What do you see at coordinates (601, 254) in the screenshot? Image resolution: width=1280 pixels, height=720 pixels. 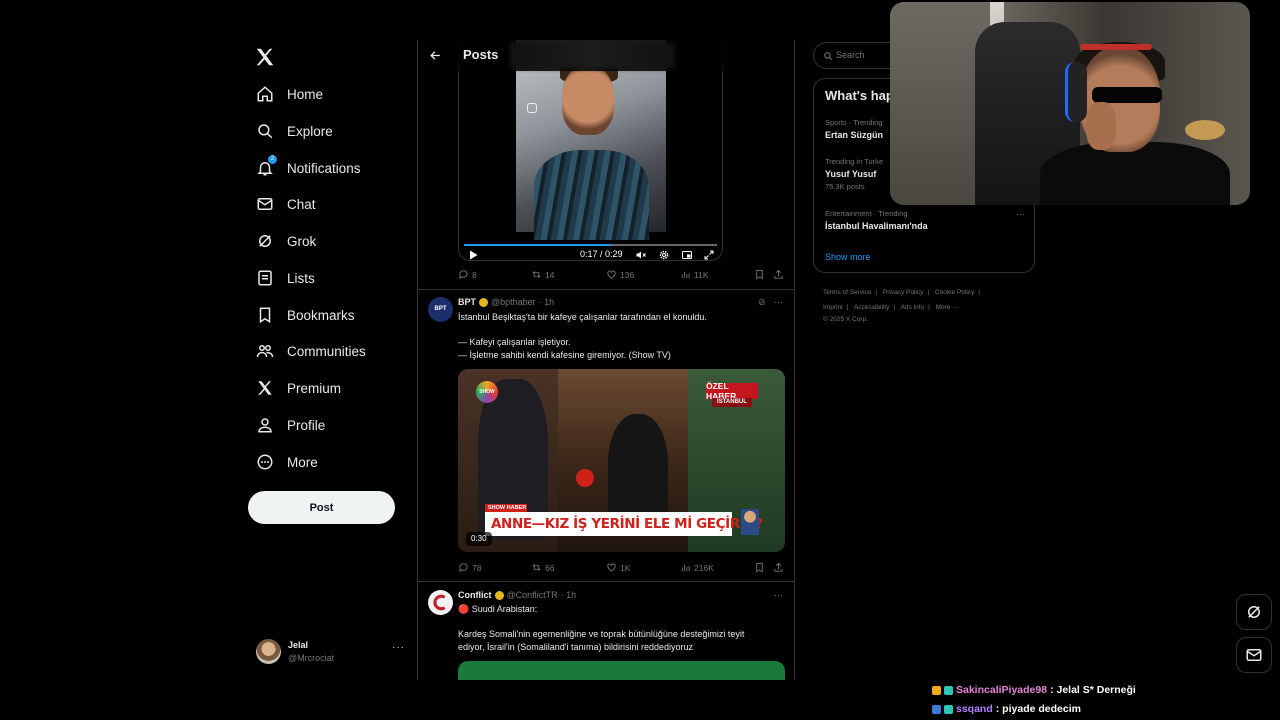 I see `video-time: 0:17 / 0:29` at bounding box center [601, 254].